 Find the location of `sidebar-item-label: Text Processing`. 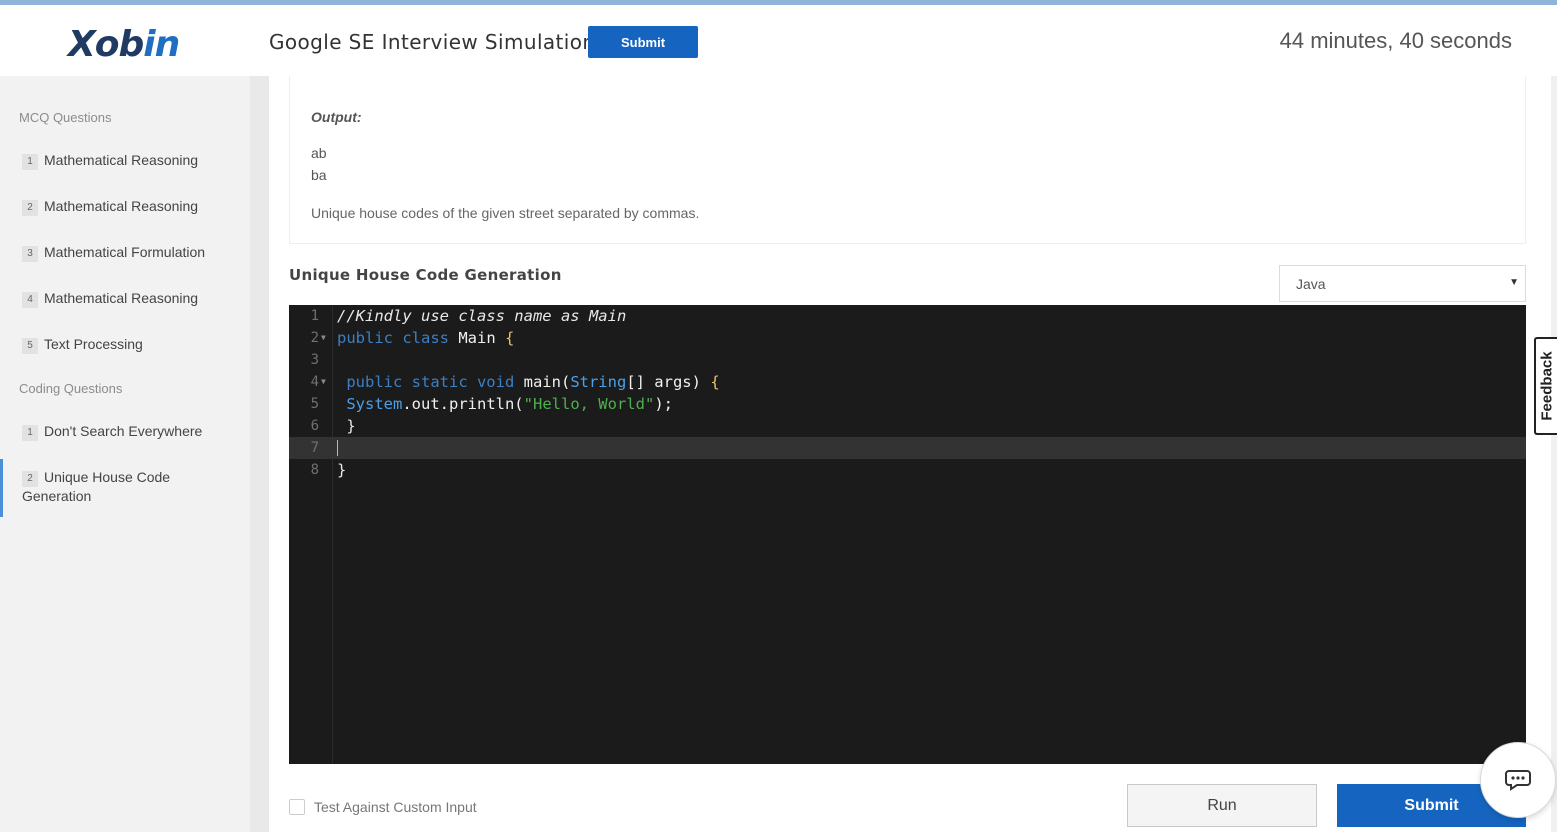

sidebar-item-label: Text Processing is located at coordinates (93, 344).